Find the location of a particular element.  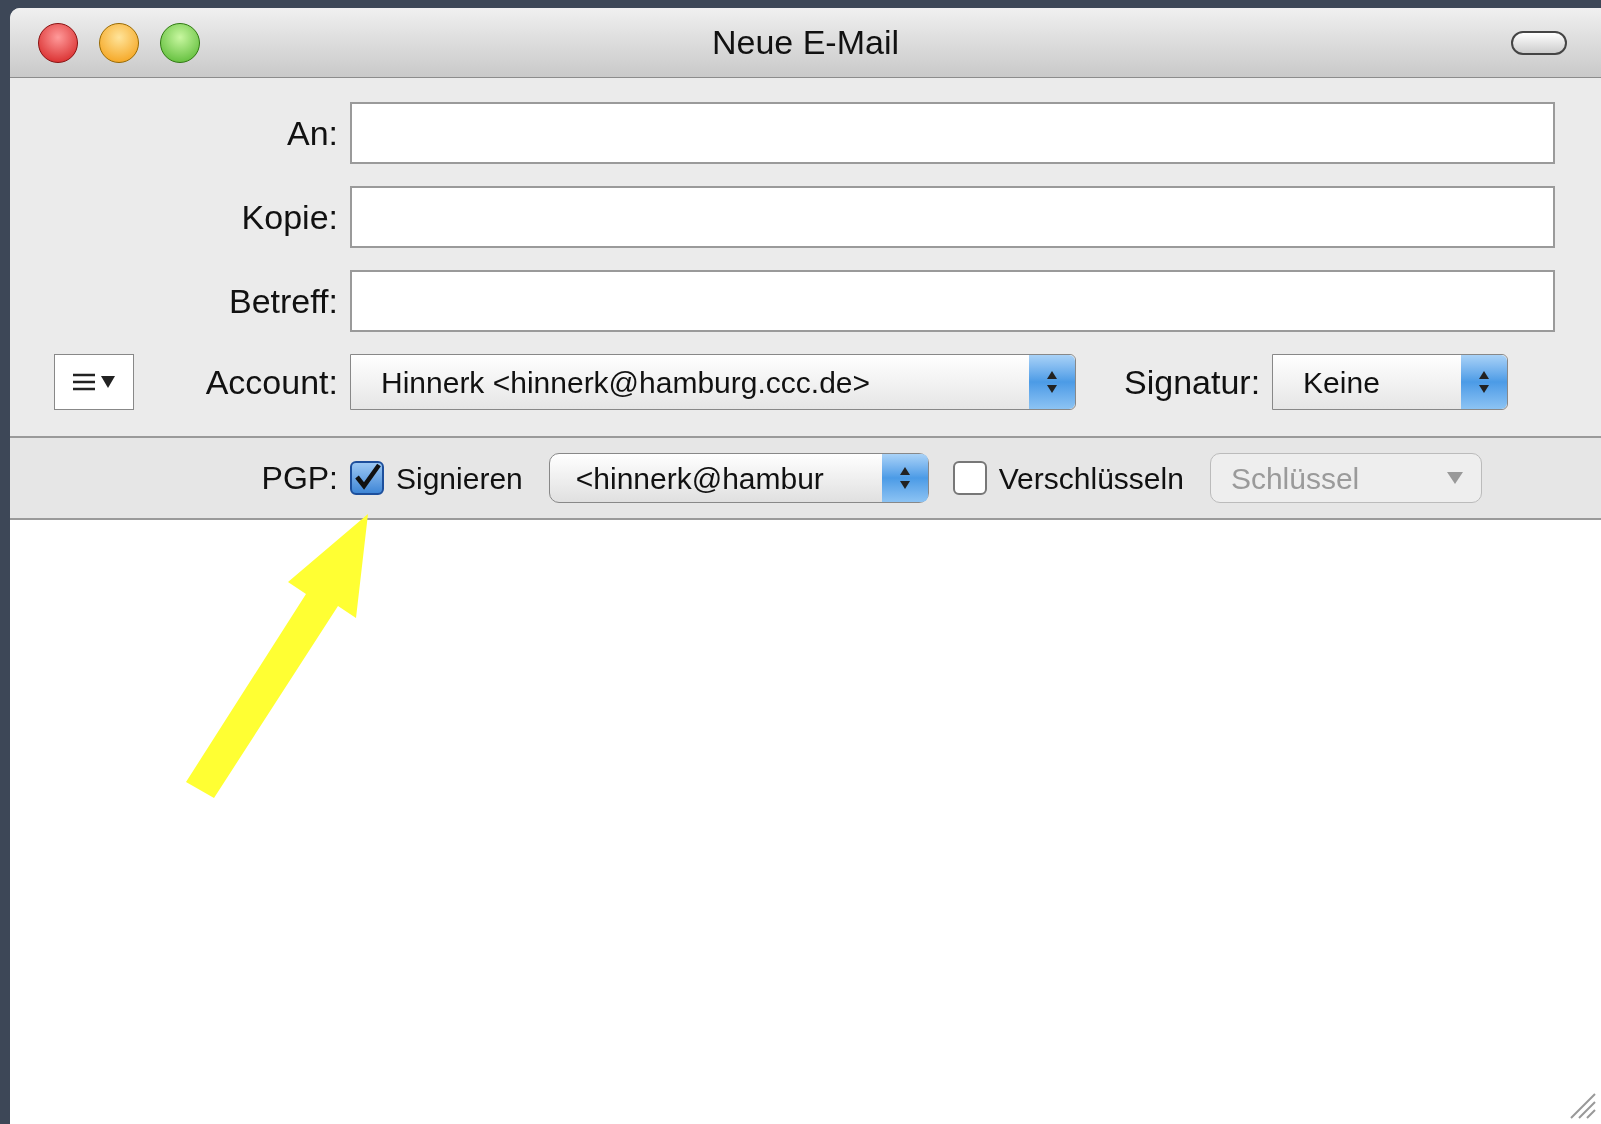

field-label: Betreff: is located at coordinates (283, 301).